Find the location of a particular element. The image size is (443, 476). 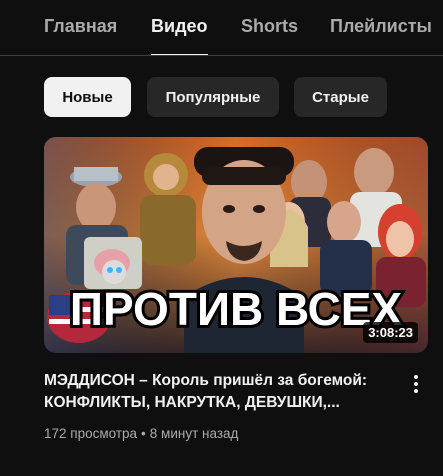

tab-home-label: Главная is located at coordinates (81, 26).